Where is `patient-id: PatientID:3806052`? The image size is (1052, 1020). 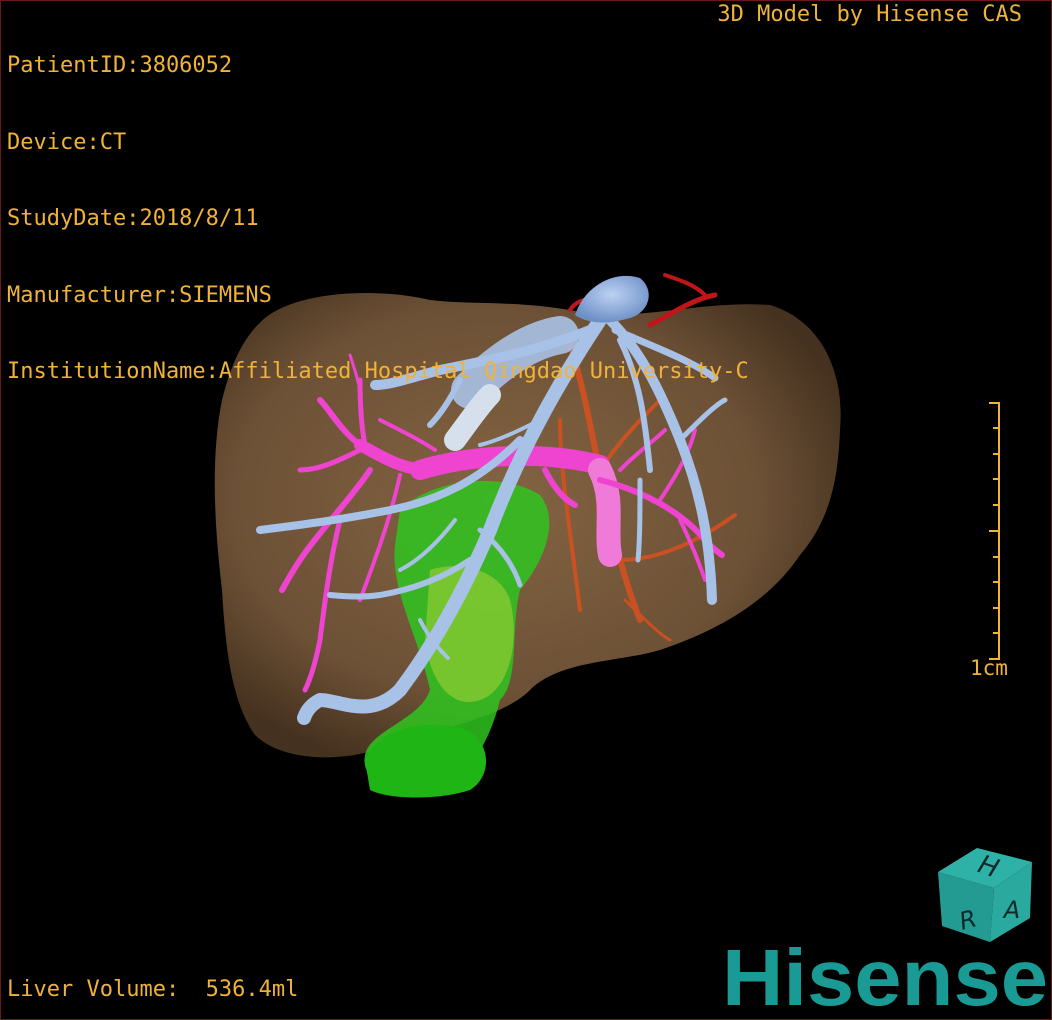 patient-id: PatientID:3806052 is located at coordinates (120, 65).